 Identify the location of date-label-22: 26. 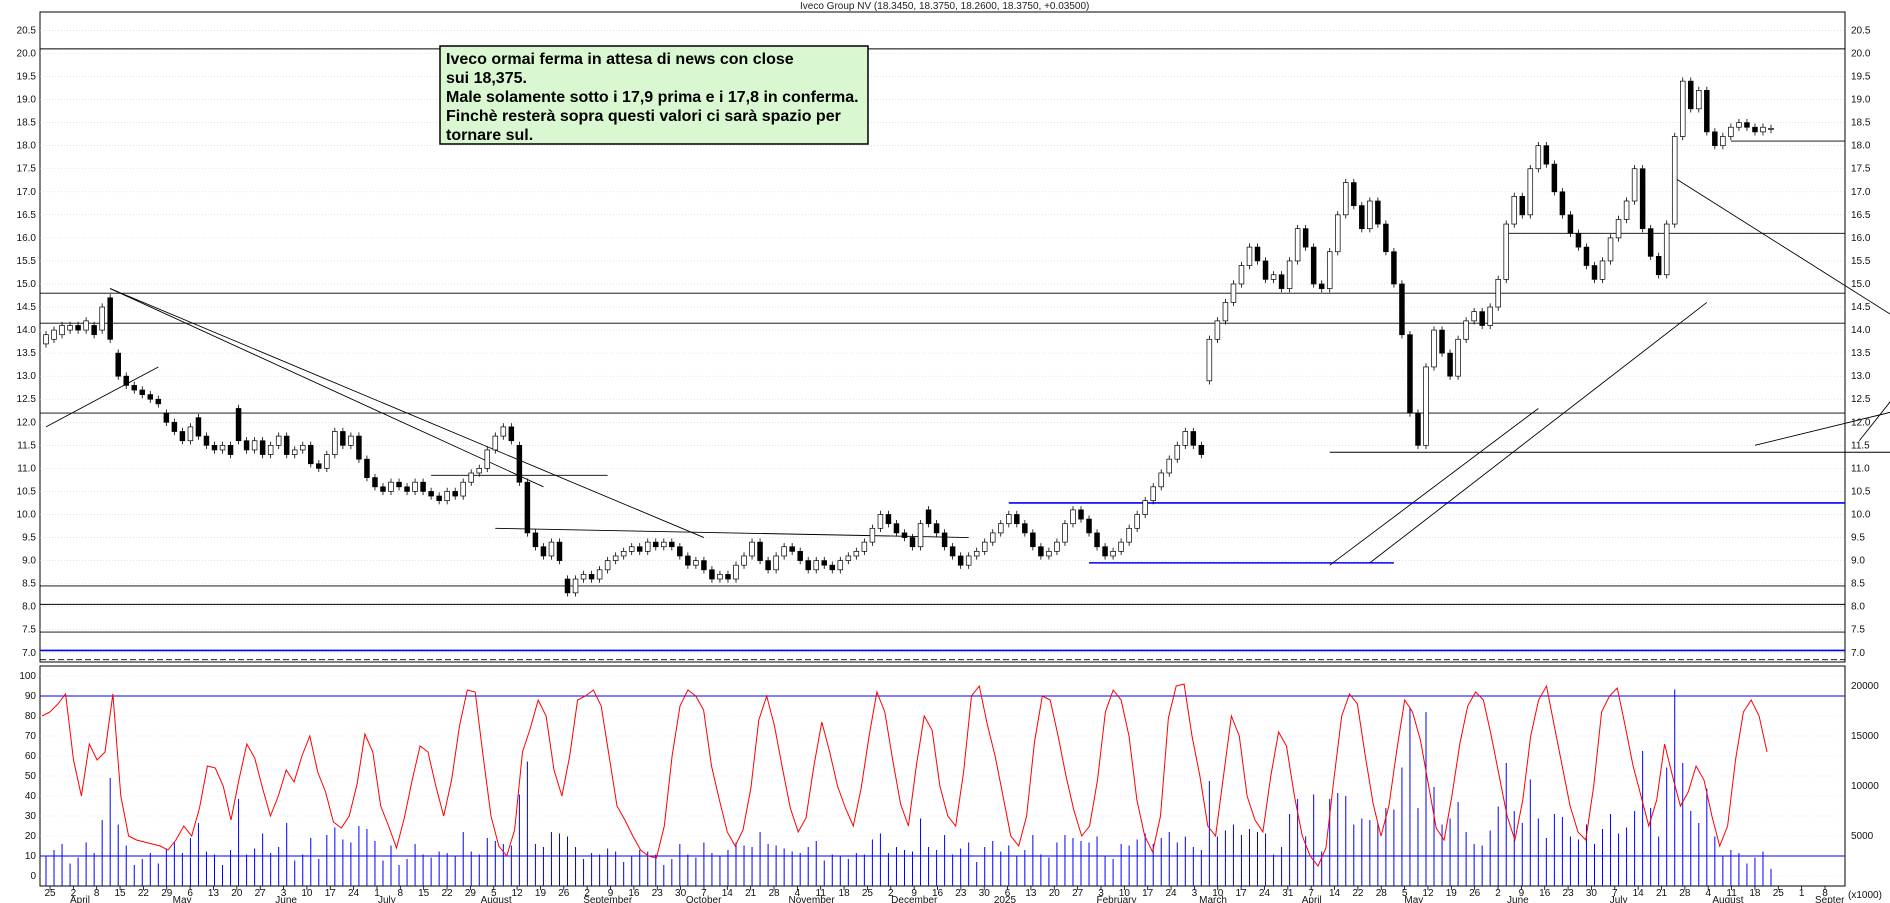
(564, 893).